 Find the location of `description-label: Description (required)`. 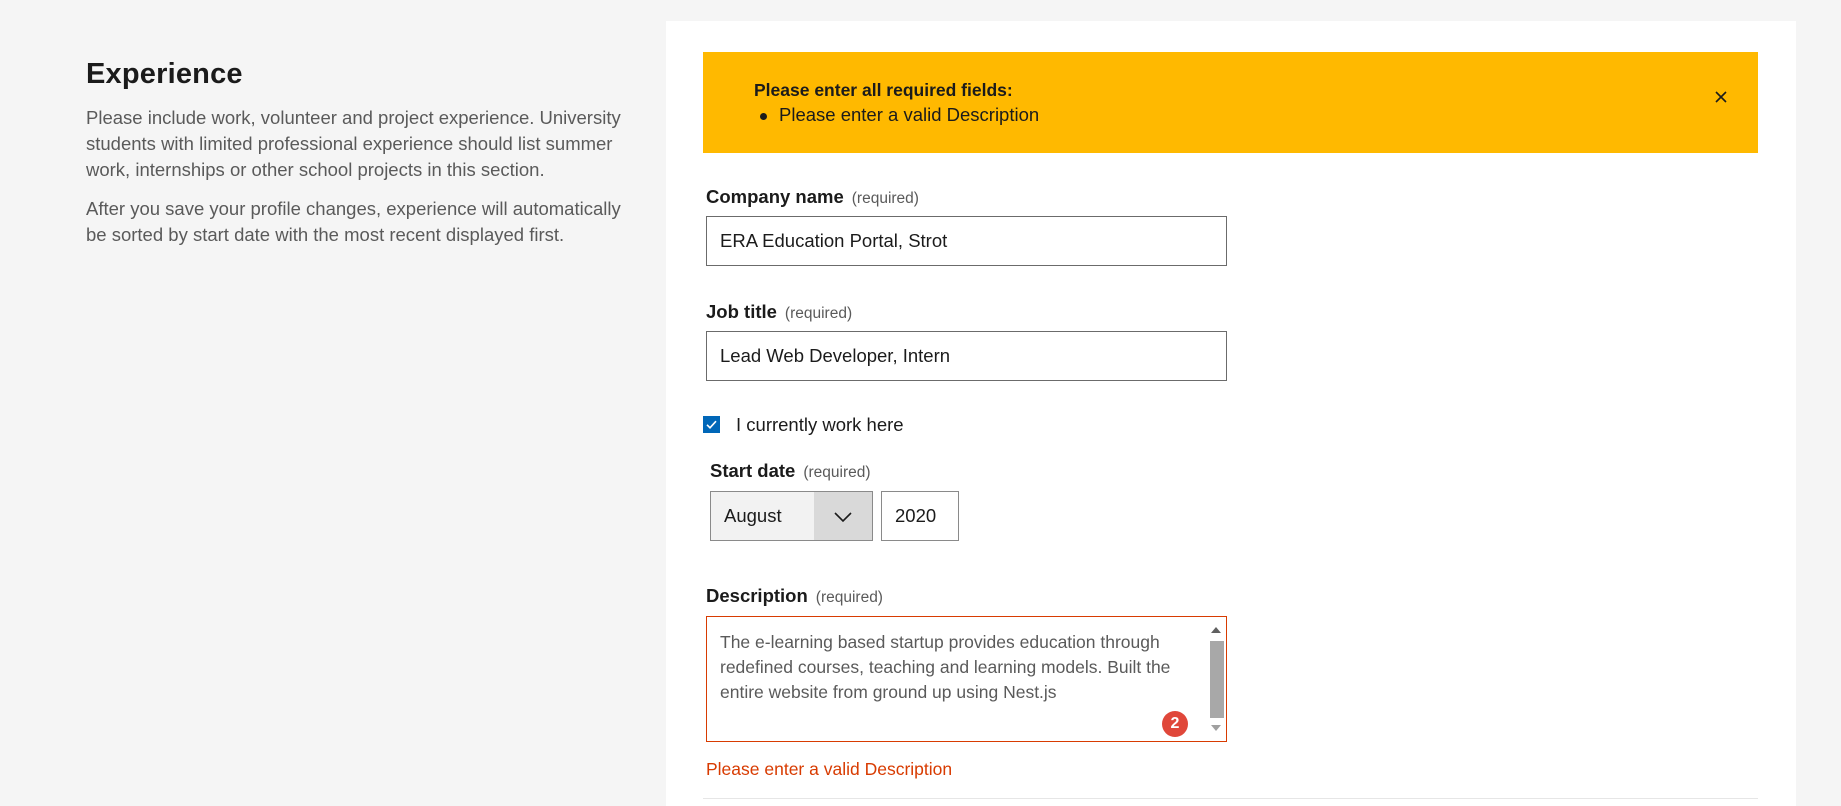

description-label: Description (required) is located at coordinates (794, 596).